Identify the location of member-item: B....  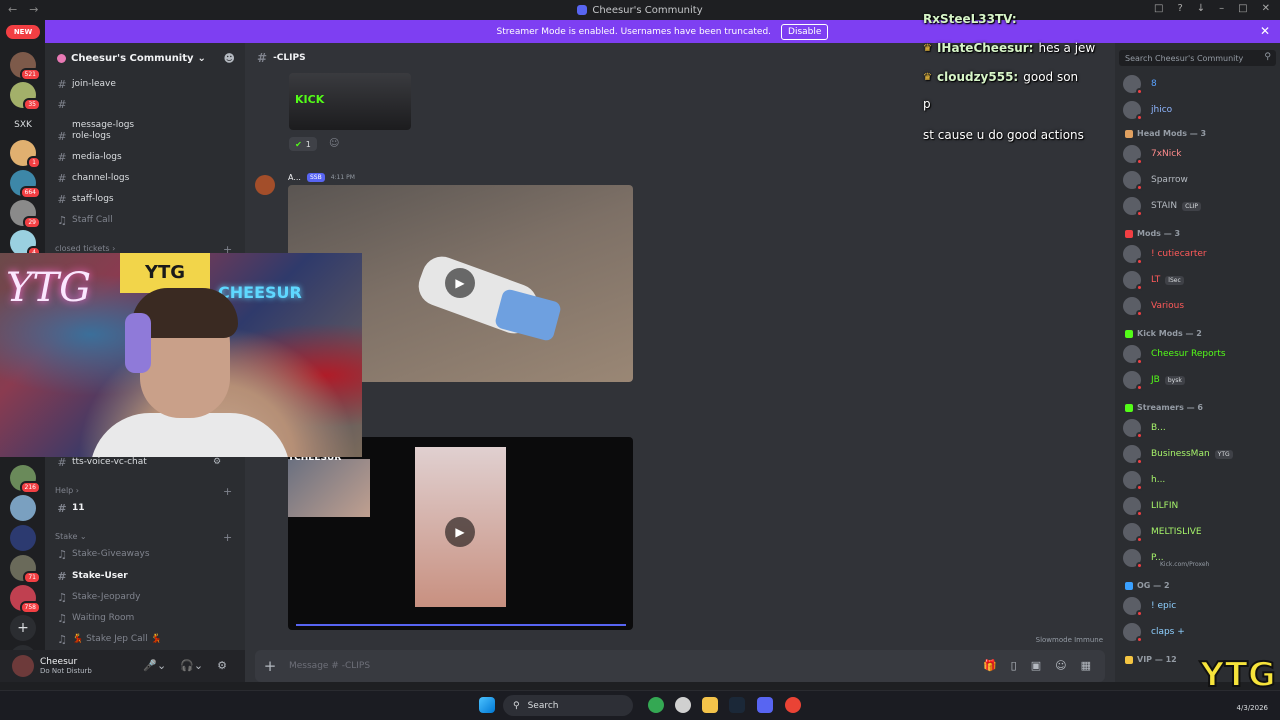
(1199, 428).